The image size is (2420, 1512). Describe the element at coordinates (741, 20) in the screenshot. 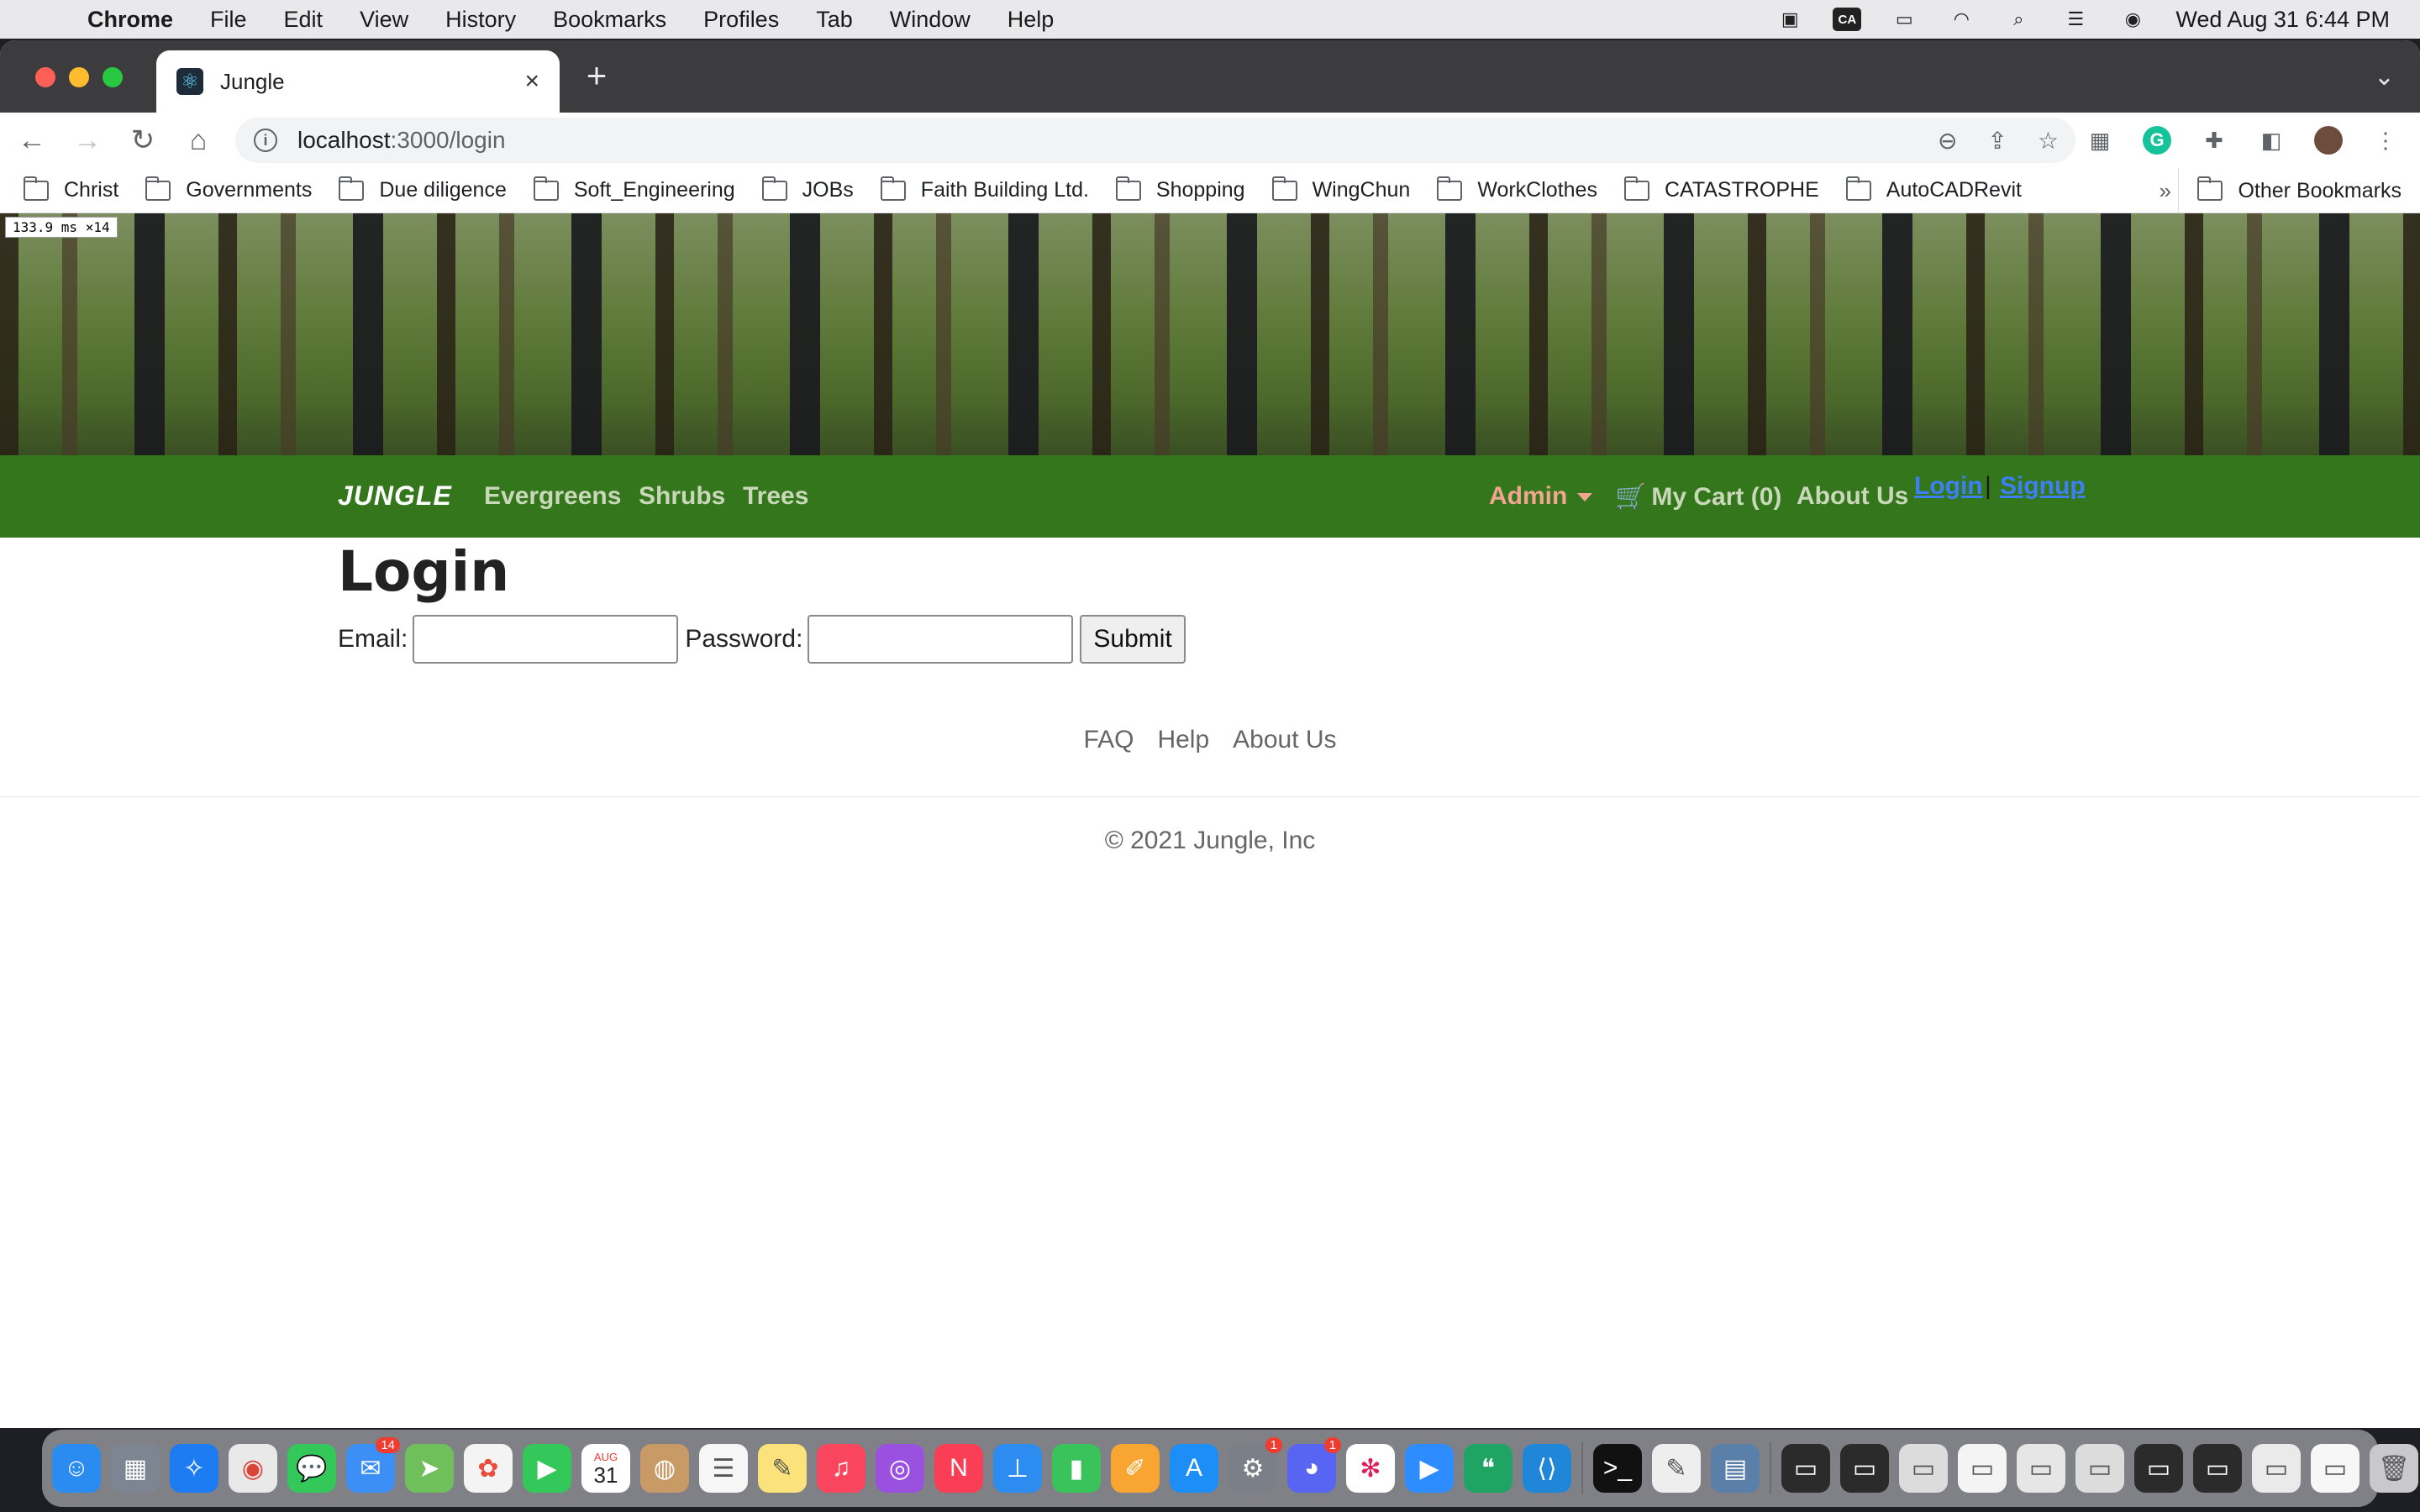

I see `menu-profiles: Profiles` at that location.